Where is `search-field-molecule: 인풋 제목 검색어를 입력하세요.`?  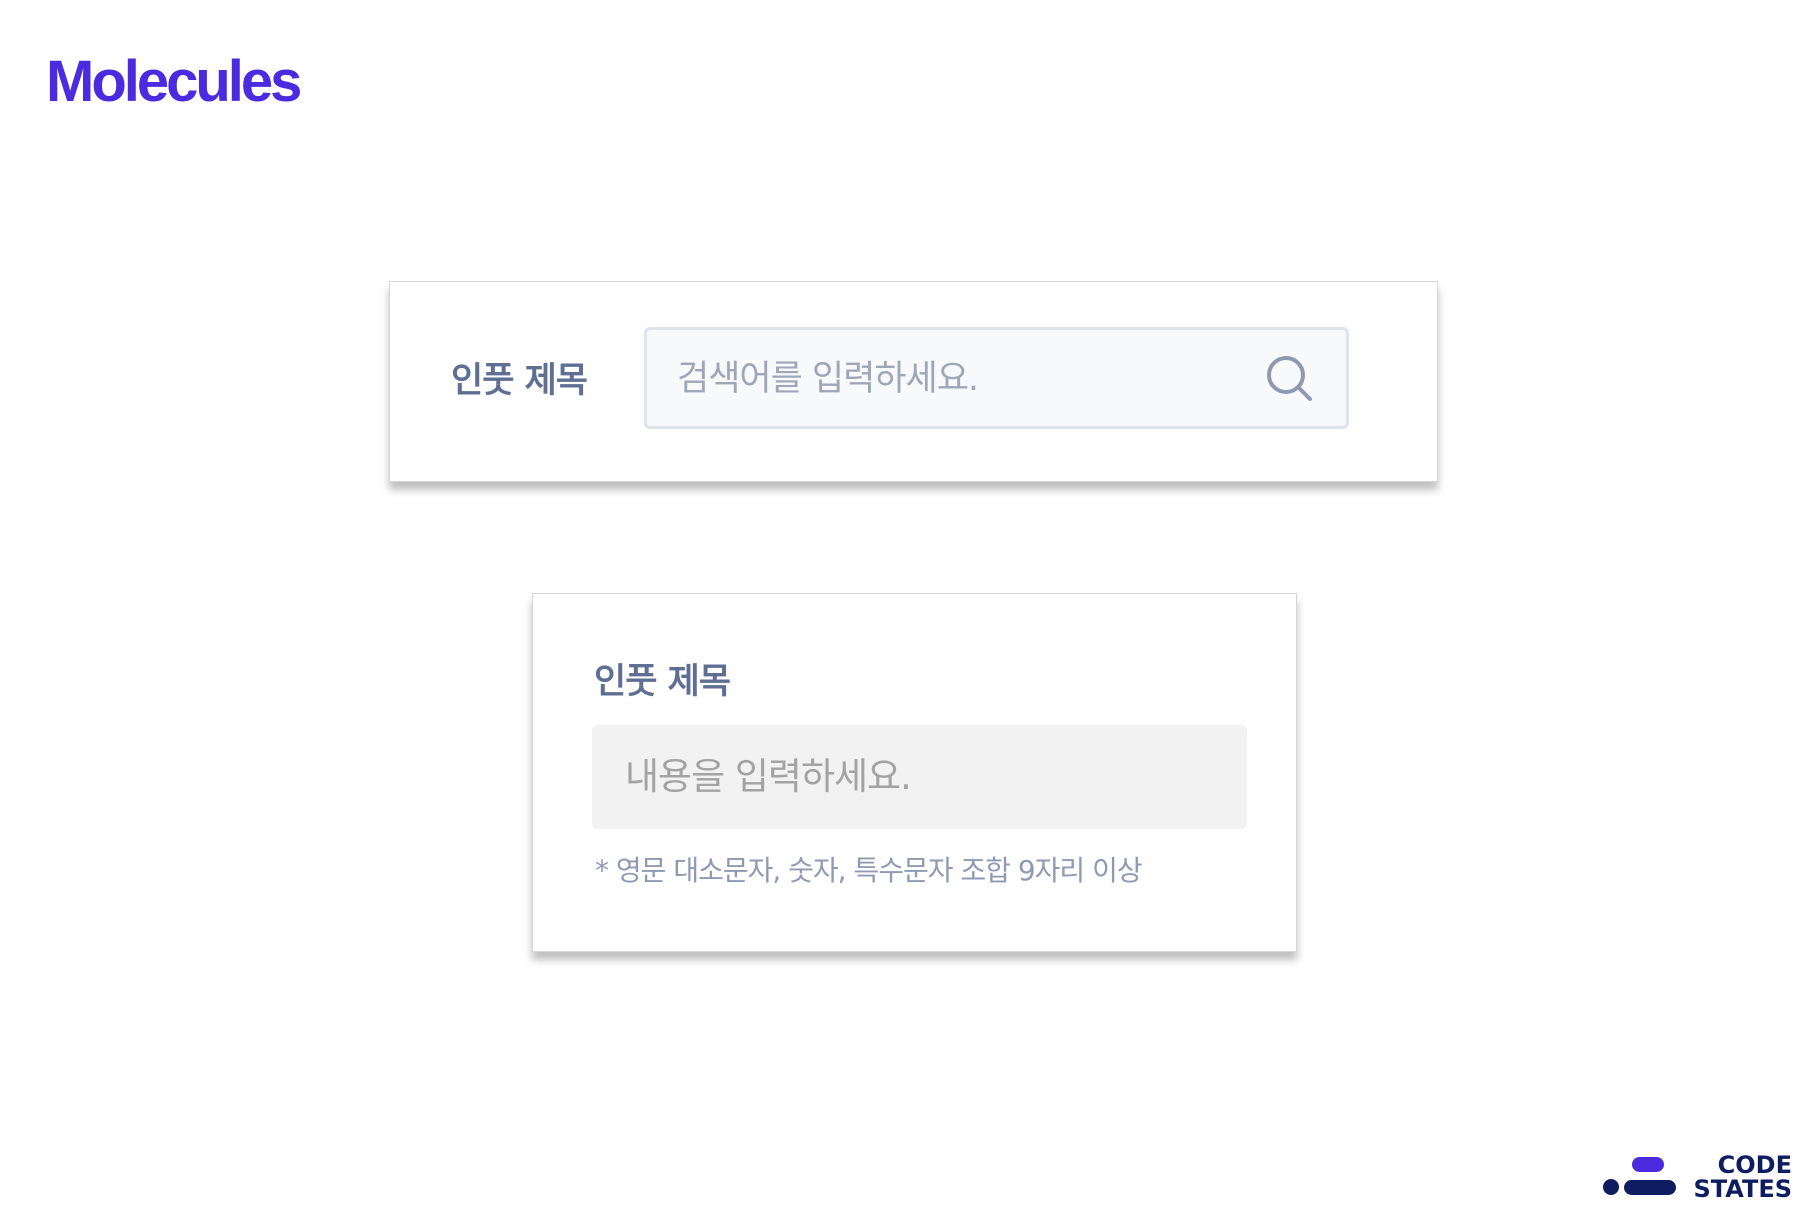
search-field-molecule: 인풋 제목 검색어를 입력하세요. is located at coordinates (913, 381).